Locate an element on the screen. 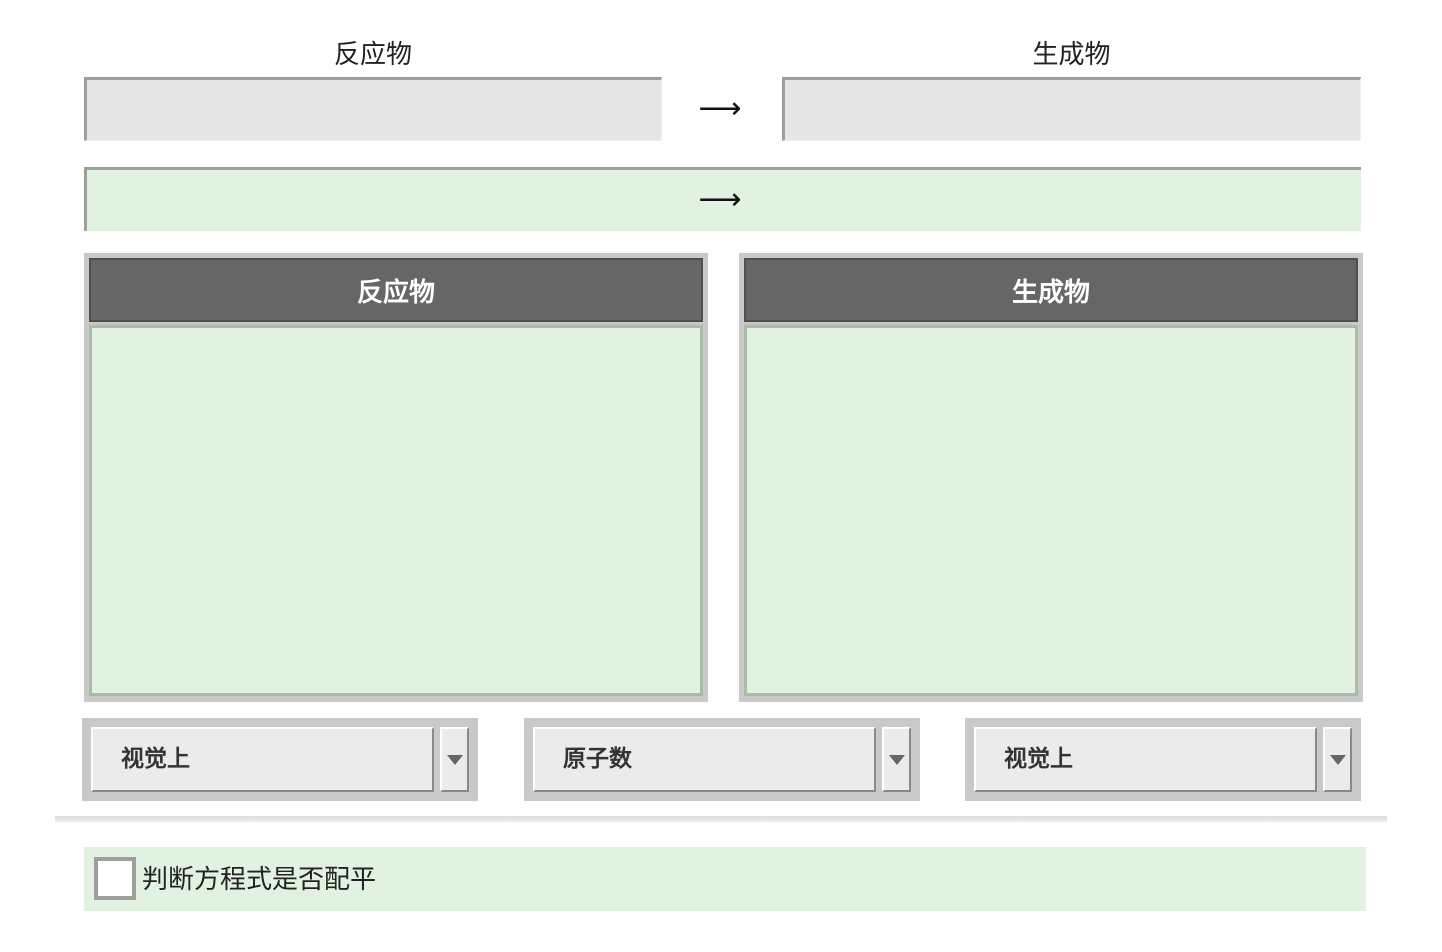 The height and width of the screenshot is (952, 1442). select-value: 原子数 is located at coordinates (704, 759).